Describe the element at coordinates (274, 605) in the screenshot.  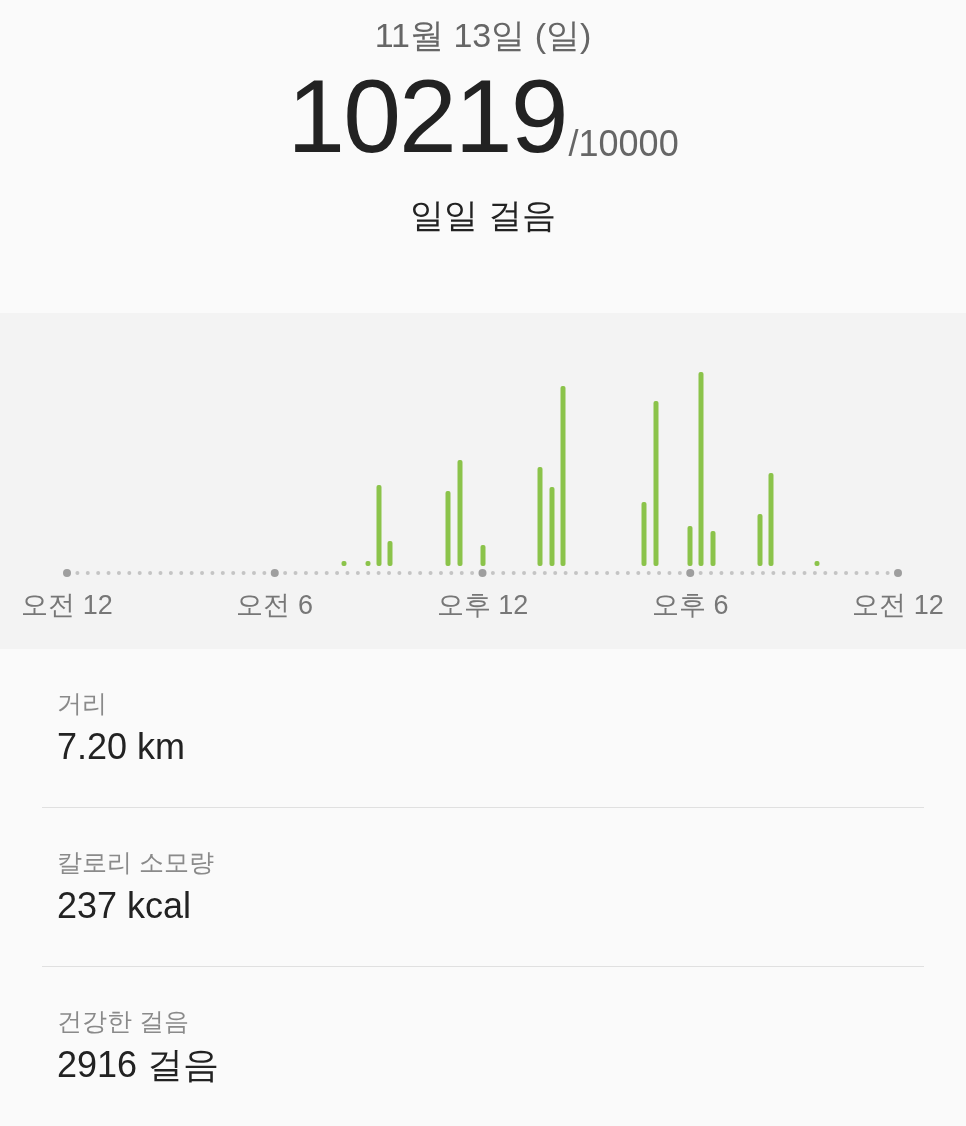
I see `time-axis-label: 오전 6` at that location.